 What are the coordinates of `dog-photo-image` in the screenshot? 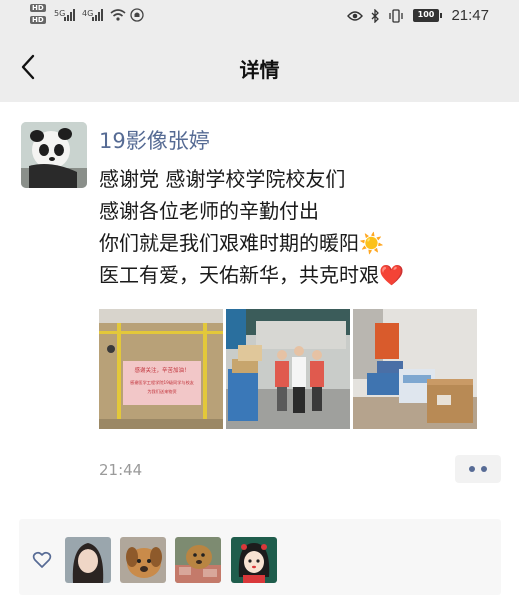 It's located at (143, 560).